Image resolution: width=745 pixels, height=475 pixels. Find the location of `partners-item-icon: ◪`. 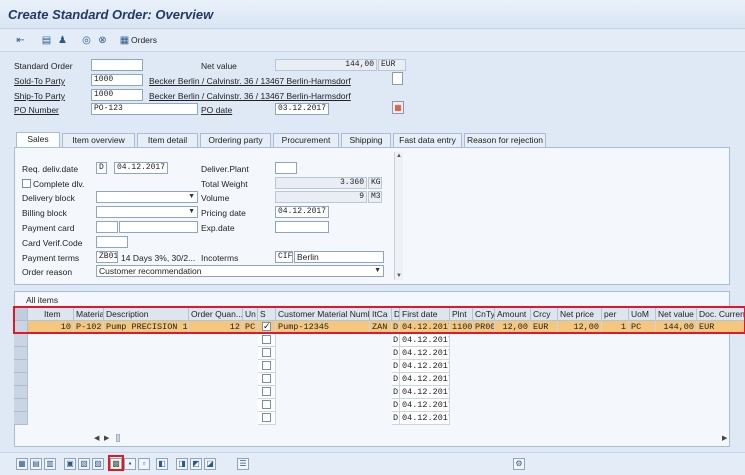

partners-item-icon: ◪ is located at coordinates (210, 464).